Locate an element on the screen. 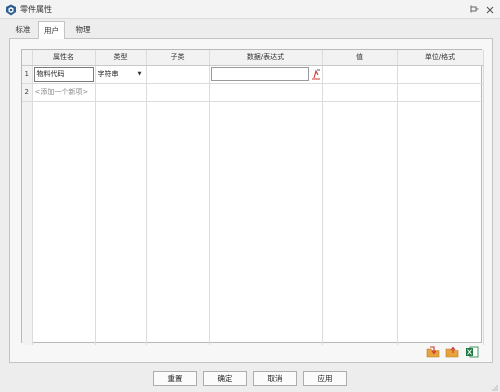 The height and width of the screenshot is (392, 500). column-header-name: 属性名 is located at coordinates (64, 58).